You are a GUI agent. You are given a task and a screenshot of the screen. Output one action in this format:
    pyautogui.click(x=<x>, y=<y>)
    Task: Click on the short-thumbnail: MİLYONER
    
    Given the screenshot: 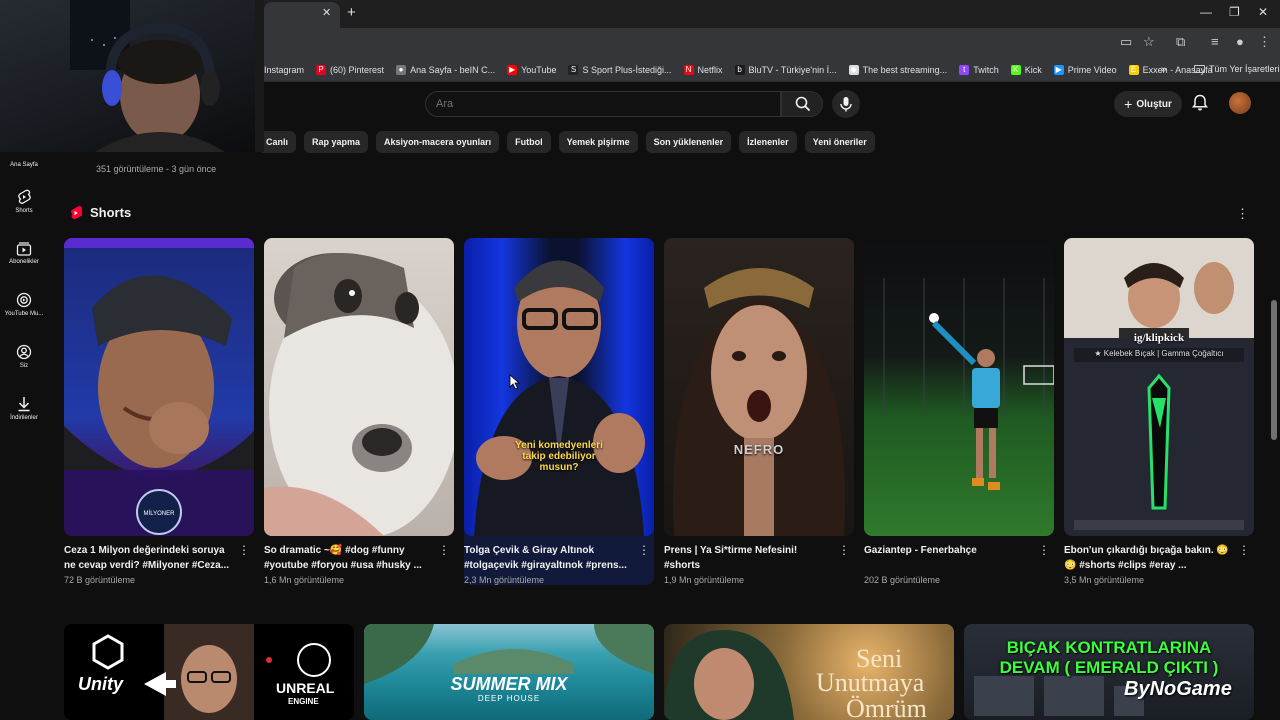 What is the action you would take?
    pyautogui.click(x=159, y=387)
    